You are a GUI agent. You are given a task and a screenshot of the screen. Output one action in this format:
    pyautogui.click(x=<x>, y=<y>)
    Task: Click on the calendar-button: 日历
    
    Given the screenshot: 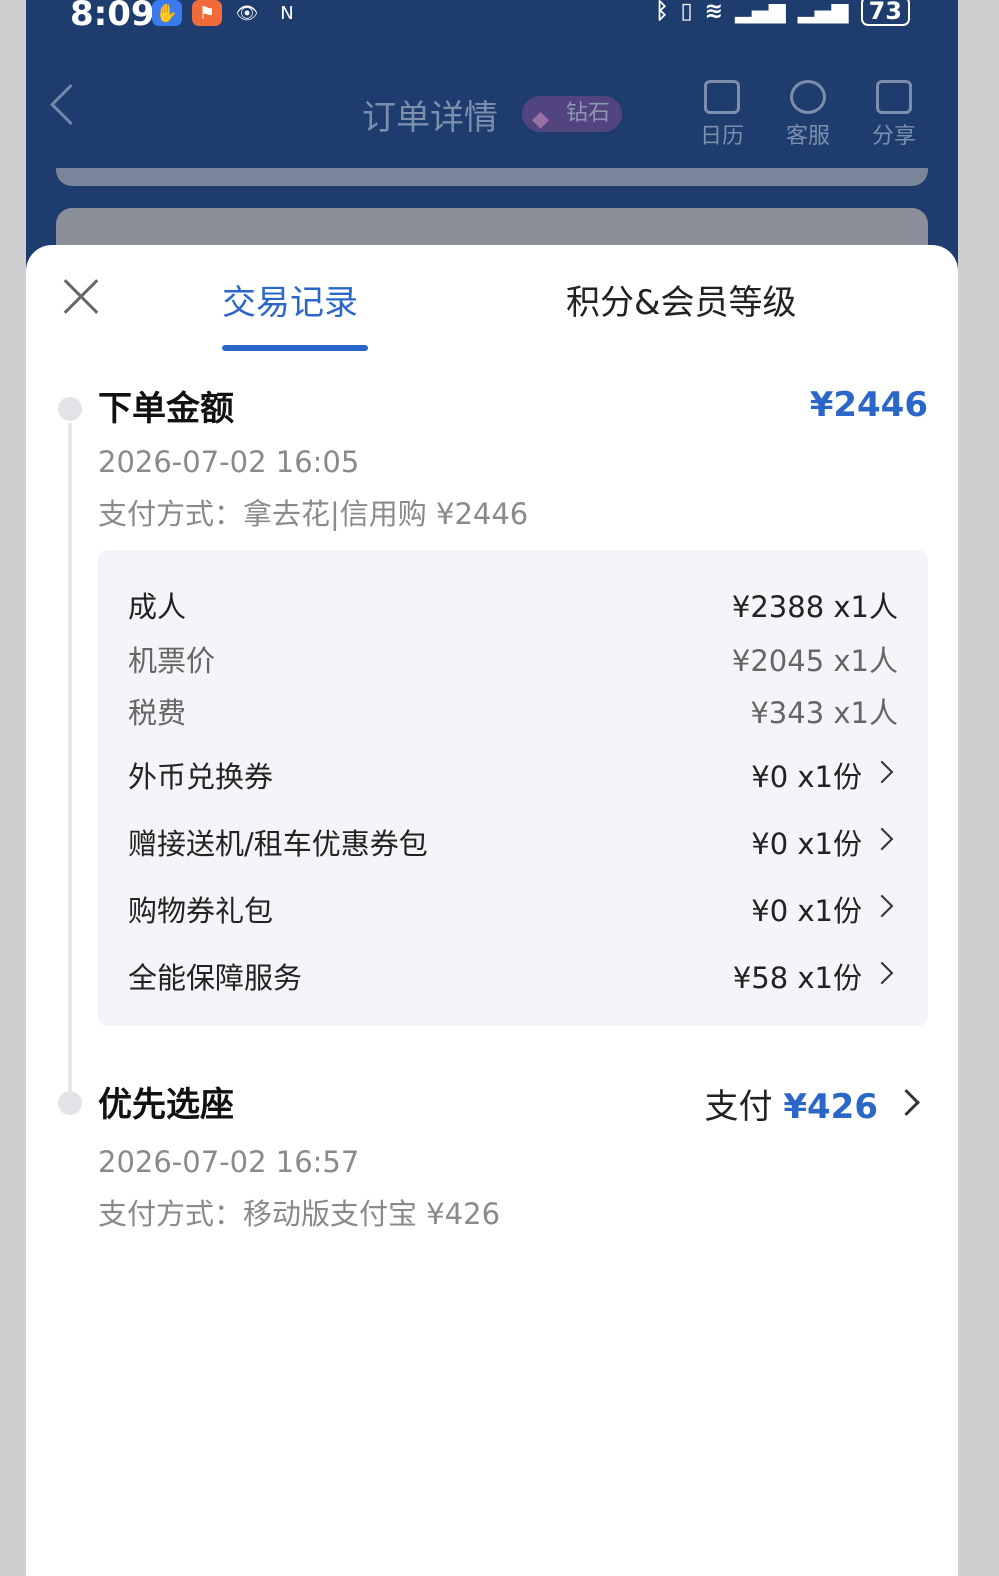 What is the action you would take?
    pyautogui.click(x=722, y=115)
    